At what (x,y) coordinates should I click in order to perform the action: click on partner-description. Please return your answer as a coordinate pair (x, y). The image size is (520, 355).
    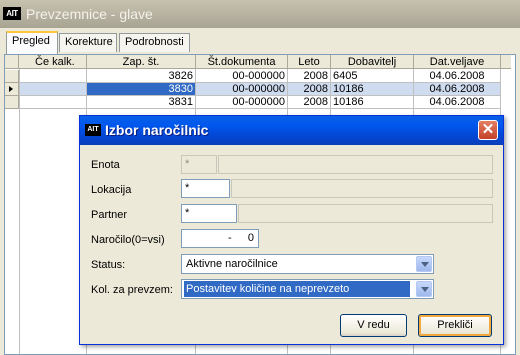
    Looking at the image, I should click on (365, 213).